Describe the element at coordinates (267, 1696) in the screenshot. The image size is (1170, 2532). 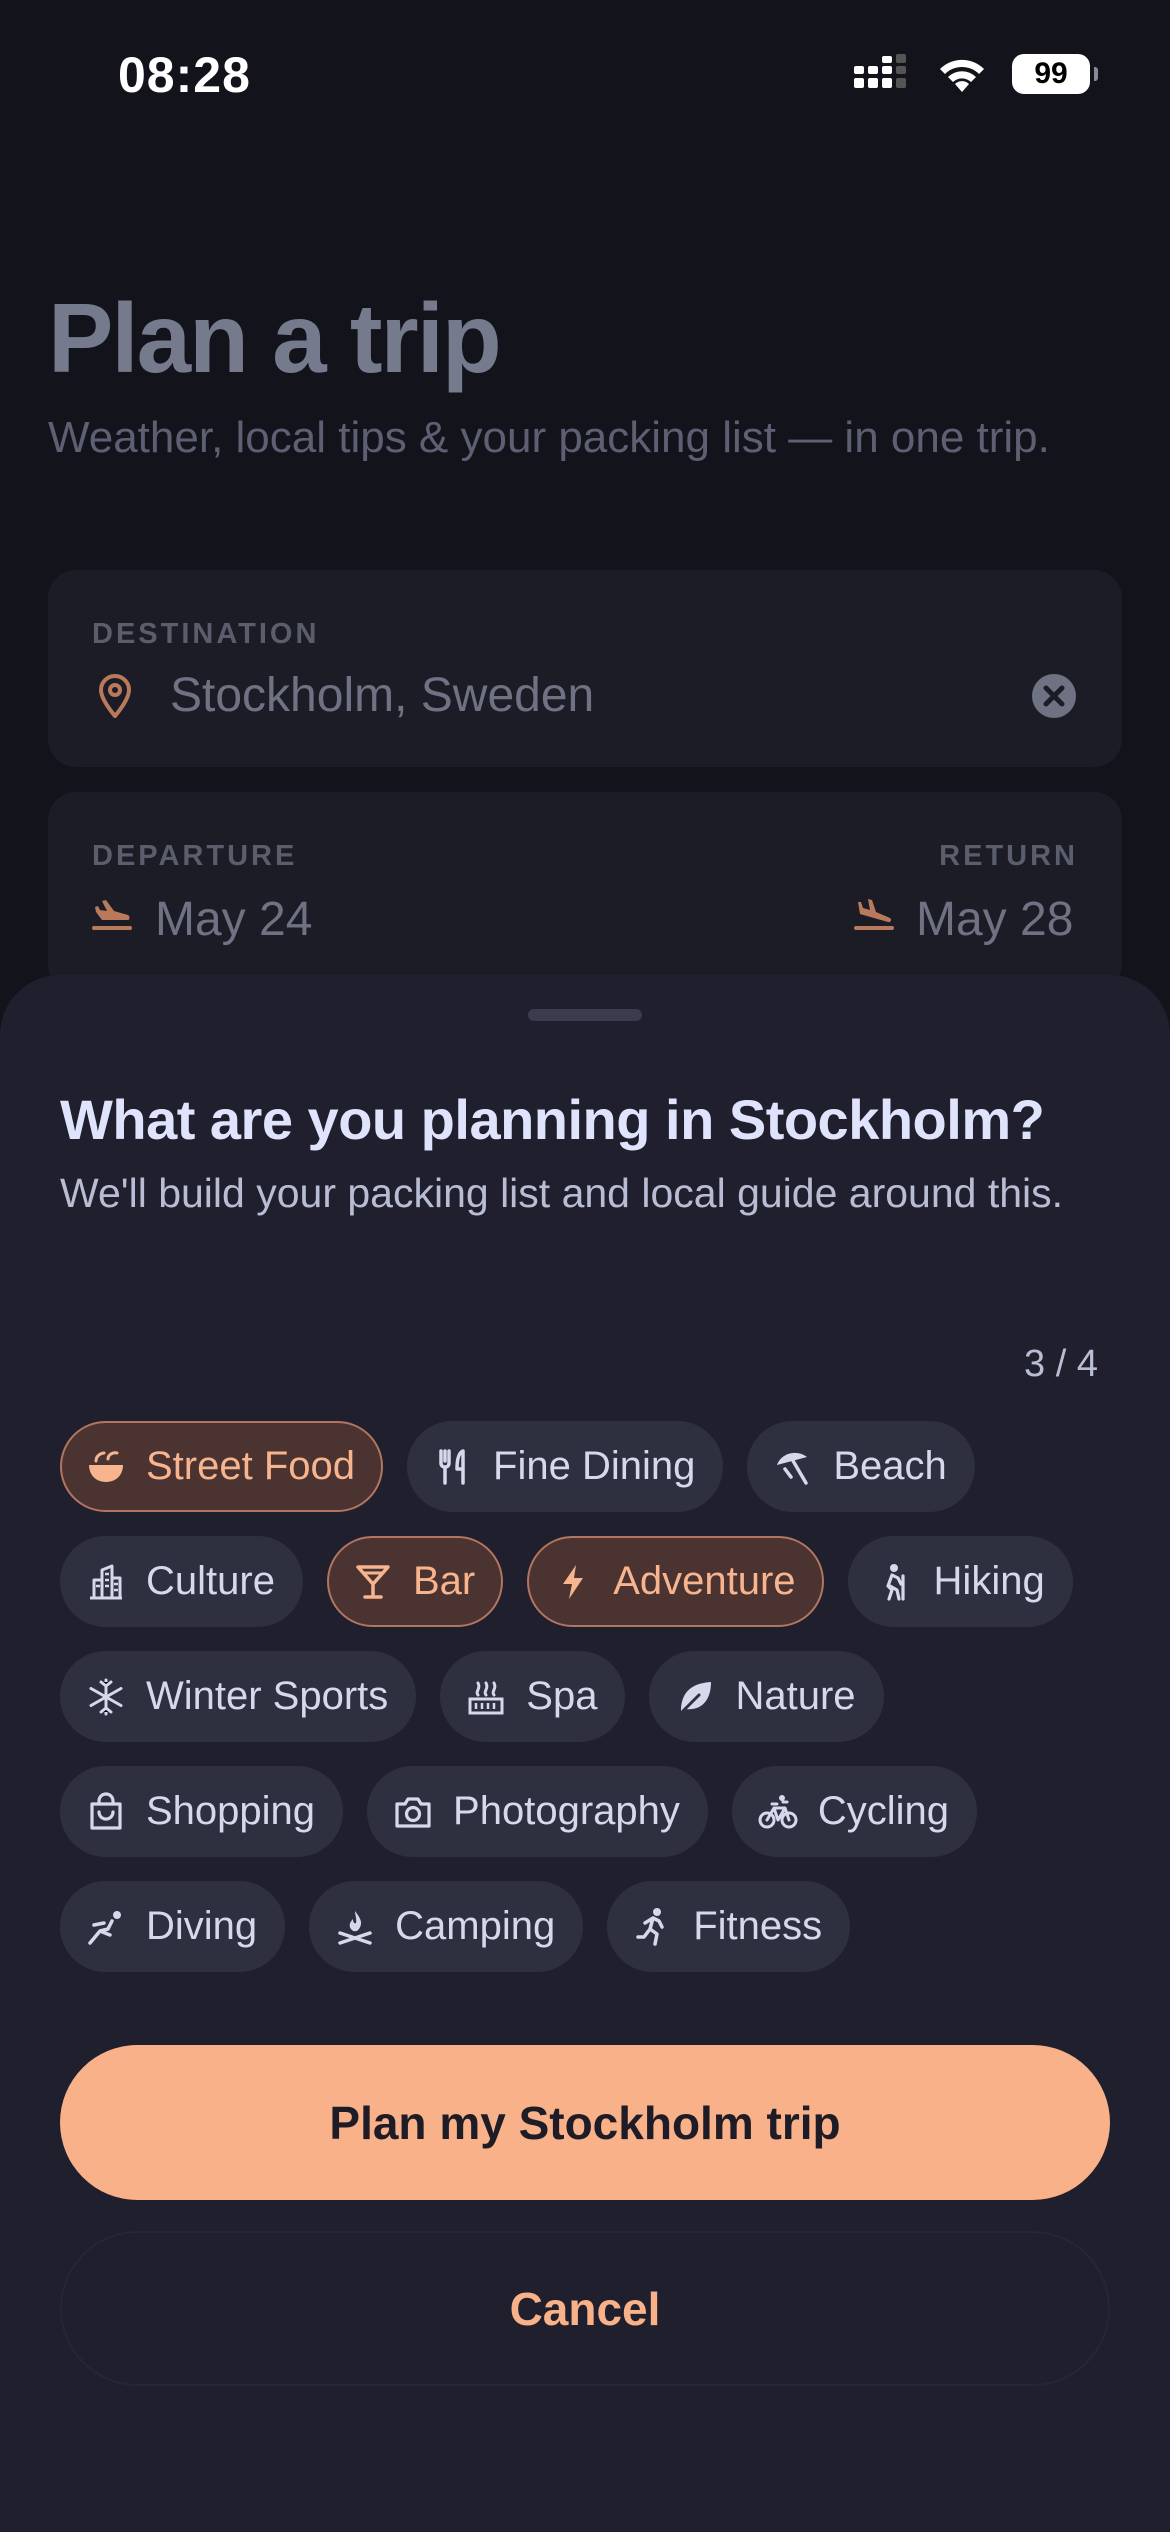
I see `chip-label: Winter Sports` at that location.